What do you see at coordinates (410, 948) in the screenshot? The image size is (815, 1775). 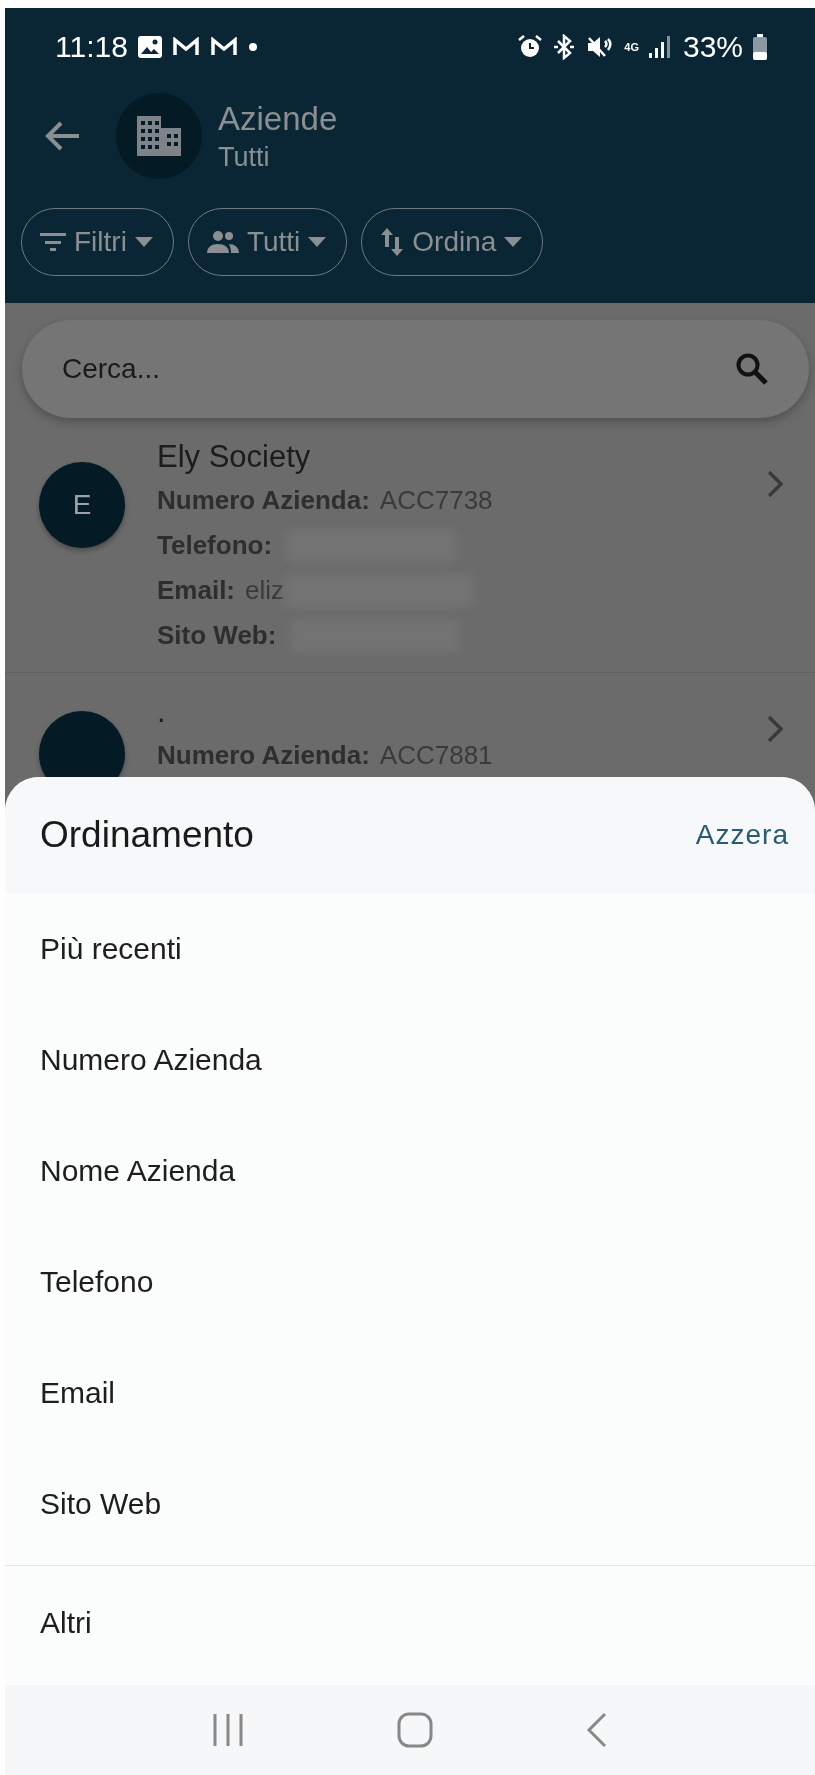 I see `sort-option: Più recenti` at bounding box center [410, 948].